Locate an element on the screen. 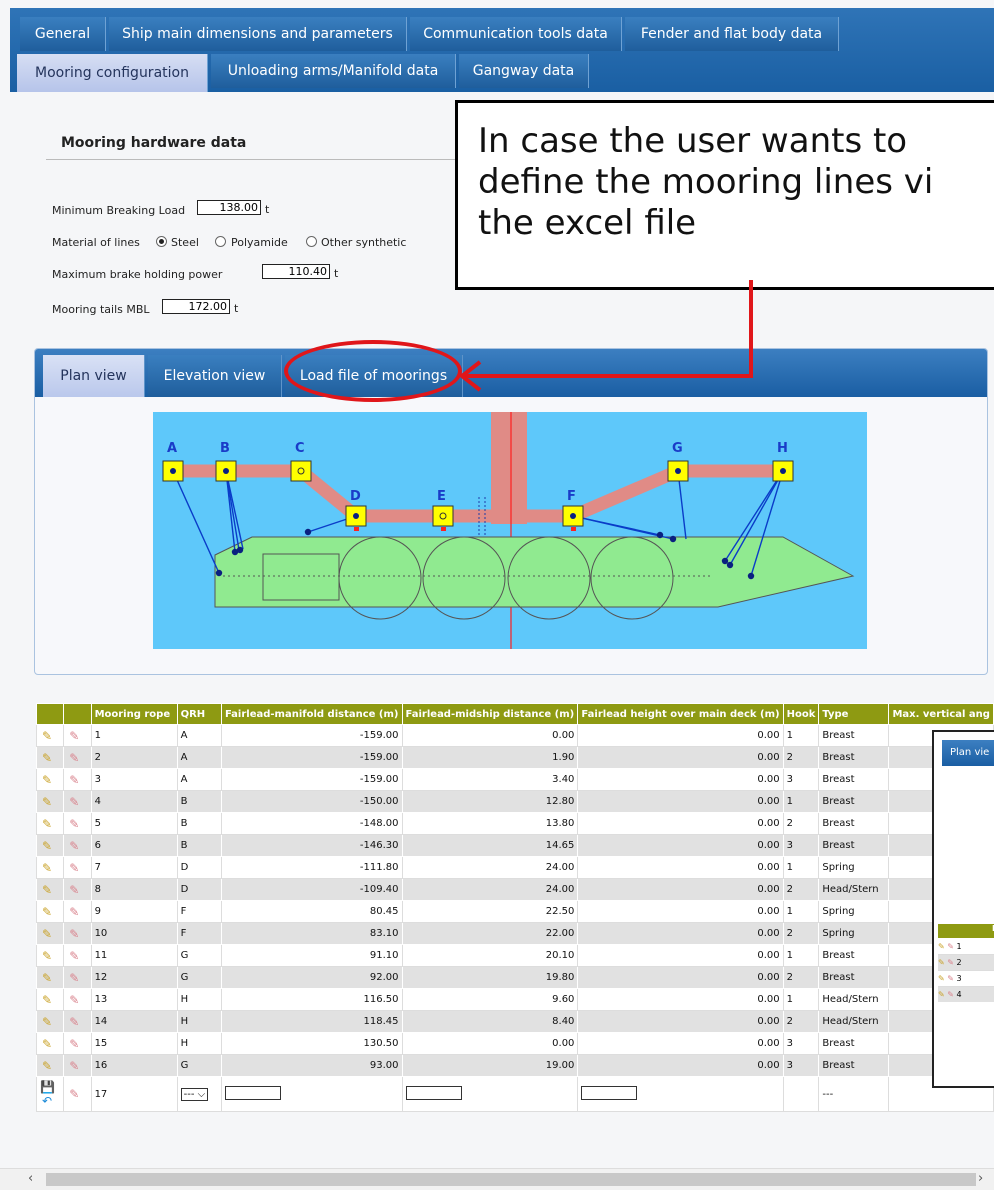  radio-other-synthetic is located at coordinates (311, 241).